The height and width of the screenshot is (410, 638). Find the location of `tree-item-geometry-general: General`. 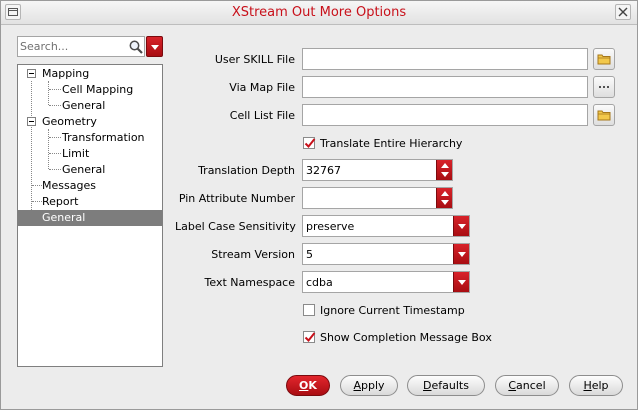

tree-item-geometry-general: General is located at coordinates (90, 170).